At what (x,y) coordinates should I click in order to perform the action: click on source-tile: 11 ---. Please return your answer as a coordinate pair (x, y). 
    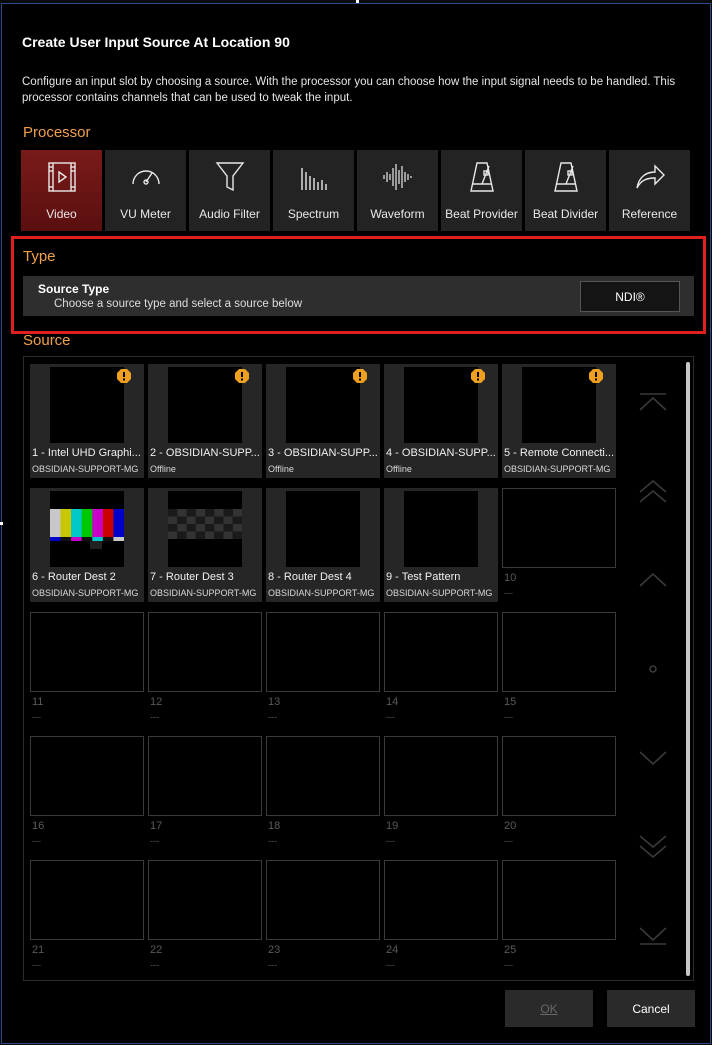
    Looking at the image, I should click on (87, 669).